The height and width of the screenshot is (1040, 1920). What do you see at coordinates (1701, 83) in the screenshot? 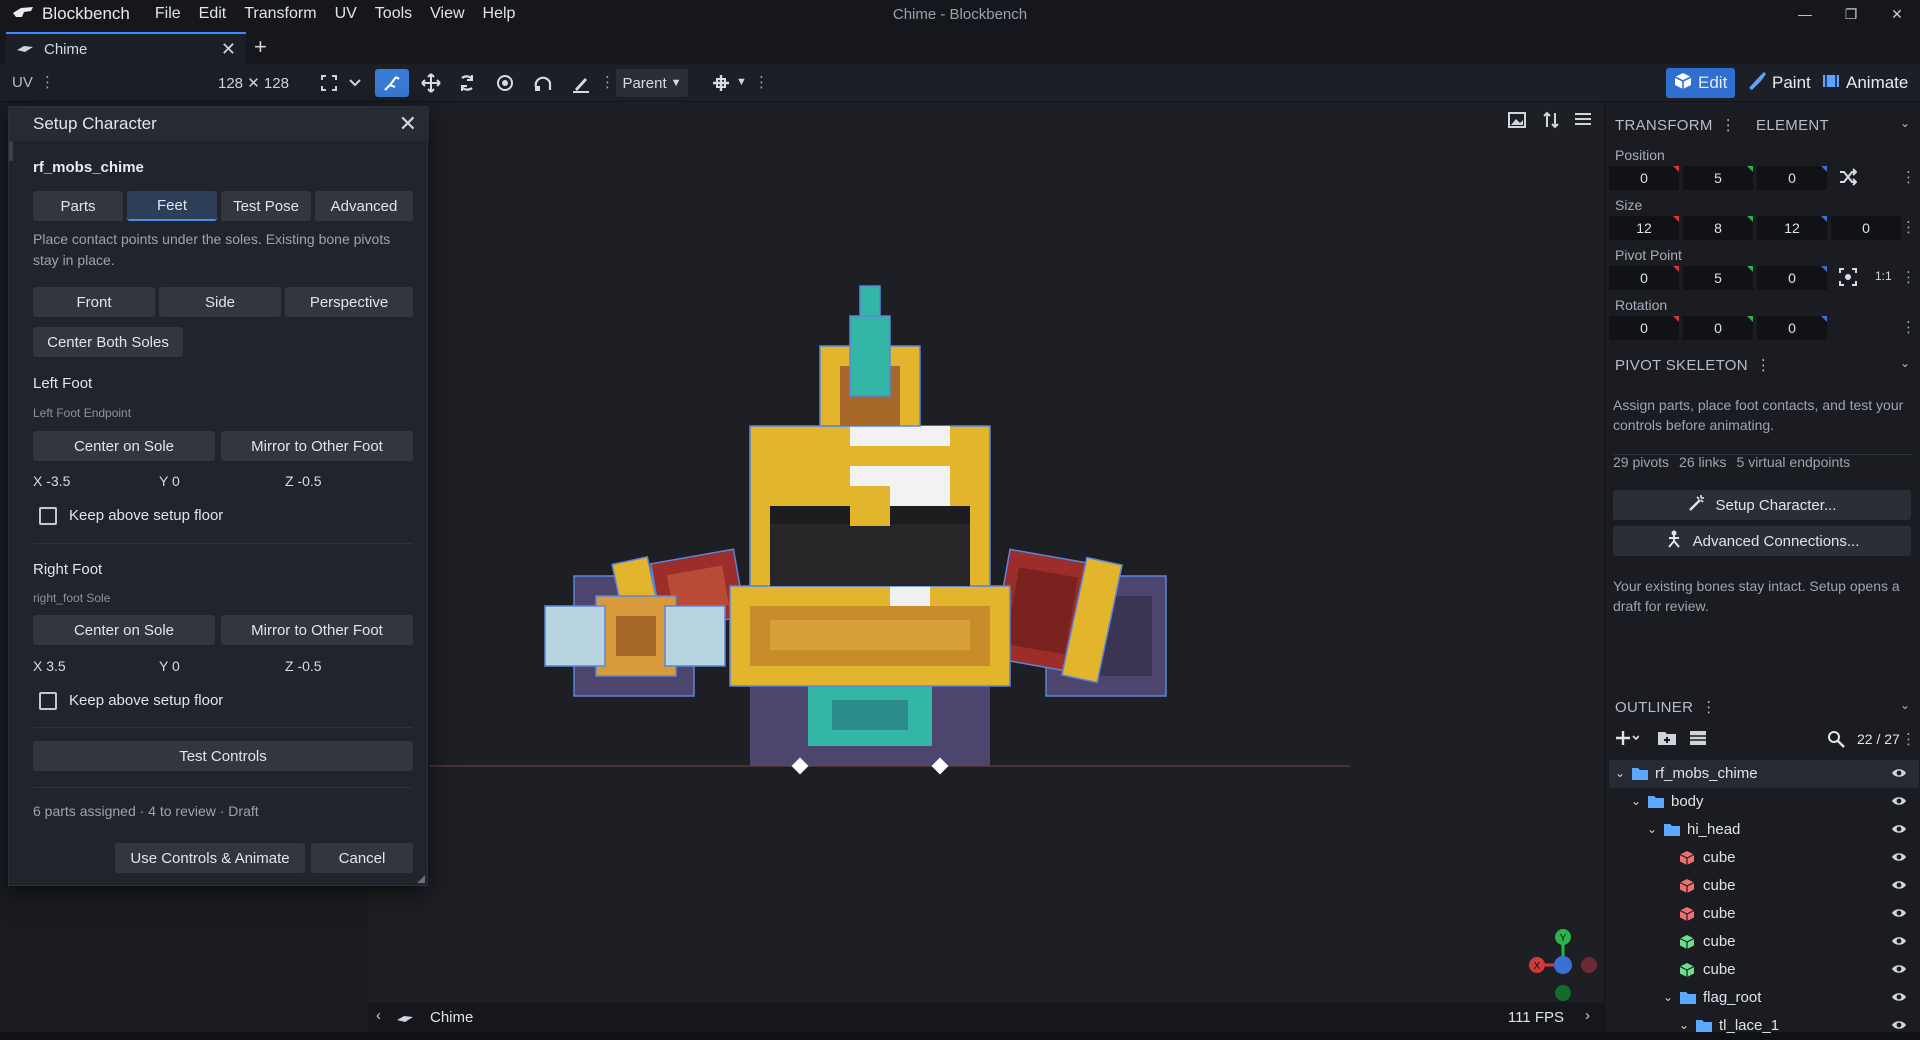
I see `edit-mode-button: Edit` at bounding box center [1701, 83].